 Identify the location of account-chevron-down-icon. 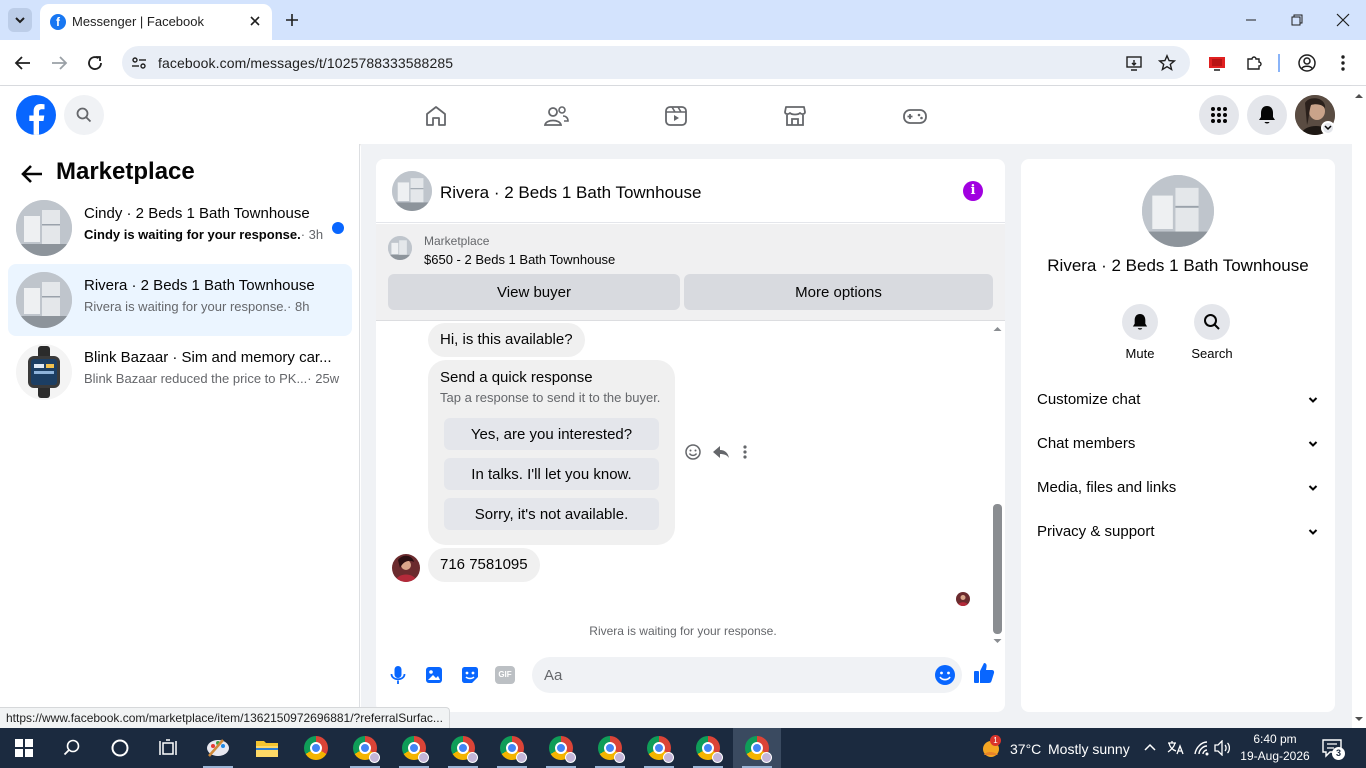
(1328, 128).